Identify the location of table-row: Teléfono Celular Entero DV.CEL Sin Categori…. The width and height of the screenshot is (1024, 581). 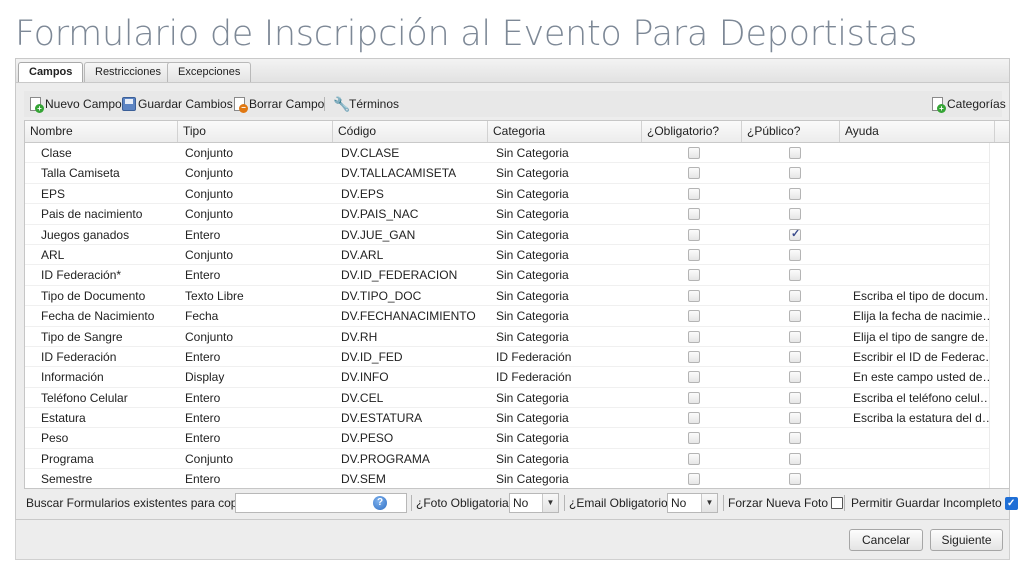
(511, 398).